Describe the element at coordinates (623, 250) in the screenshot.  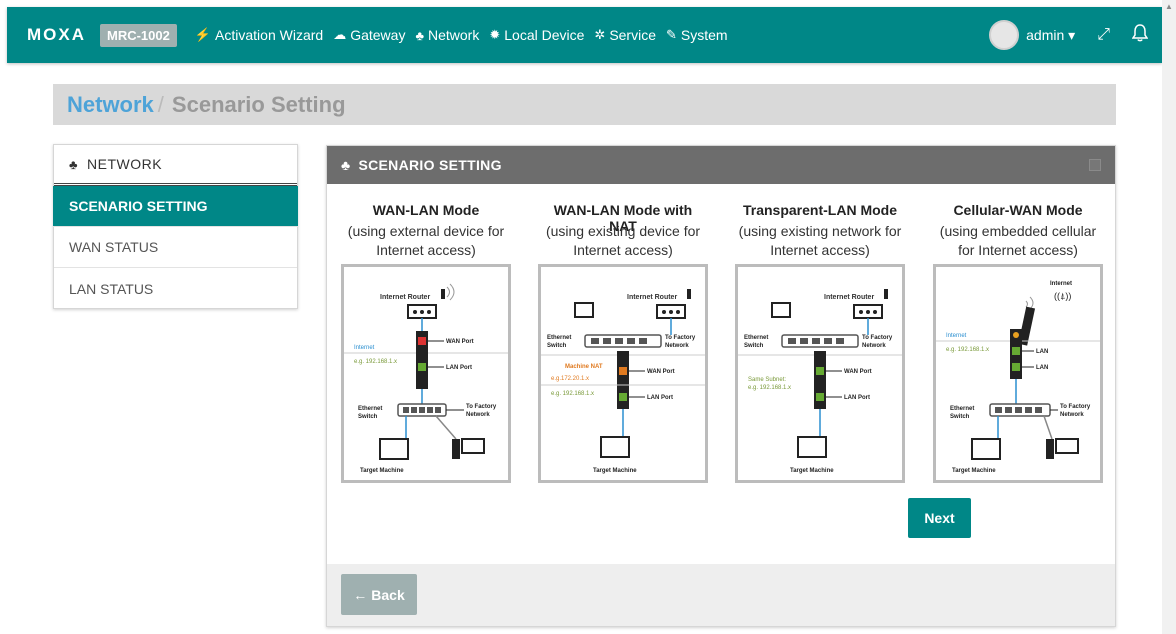
I see `mode-subtitle-line2: Internet access)` at that location.